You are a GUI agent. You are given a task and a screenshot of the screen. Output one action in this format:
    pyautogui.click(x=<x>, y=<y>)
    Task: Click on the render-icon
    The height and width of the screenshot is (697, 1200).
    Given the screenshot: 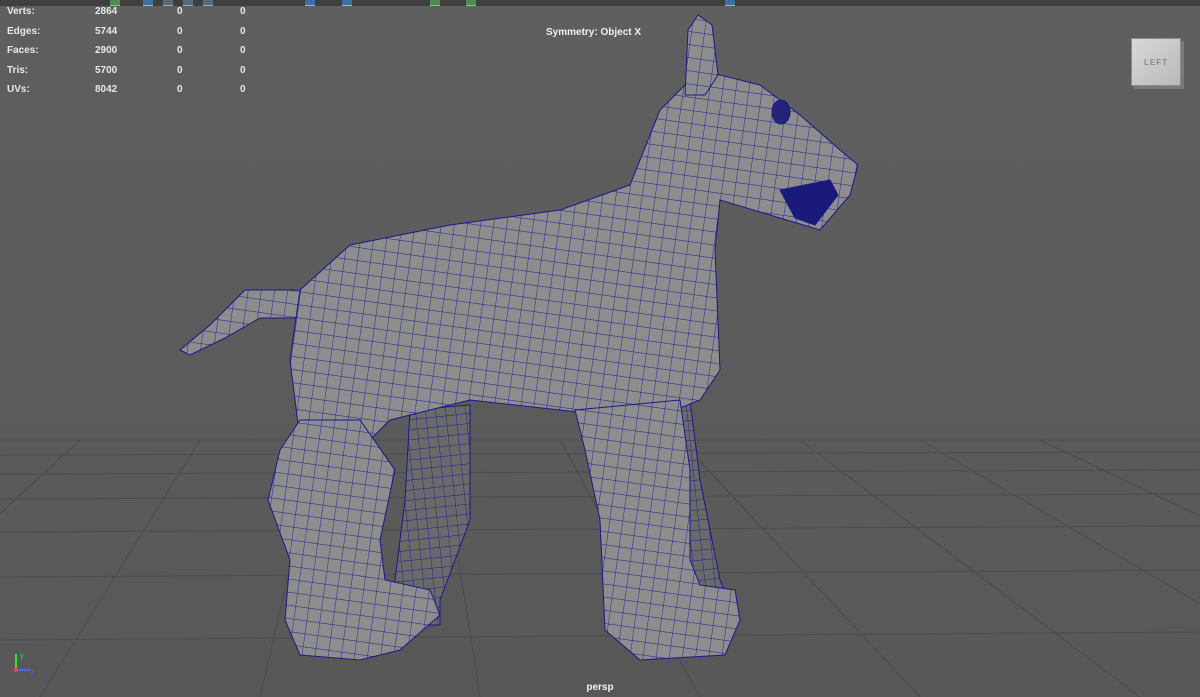 What is the action you would take?
    pyautogui.click(x=435, y=3)
    